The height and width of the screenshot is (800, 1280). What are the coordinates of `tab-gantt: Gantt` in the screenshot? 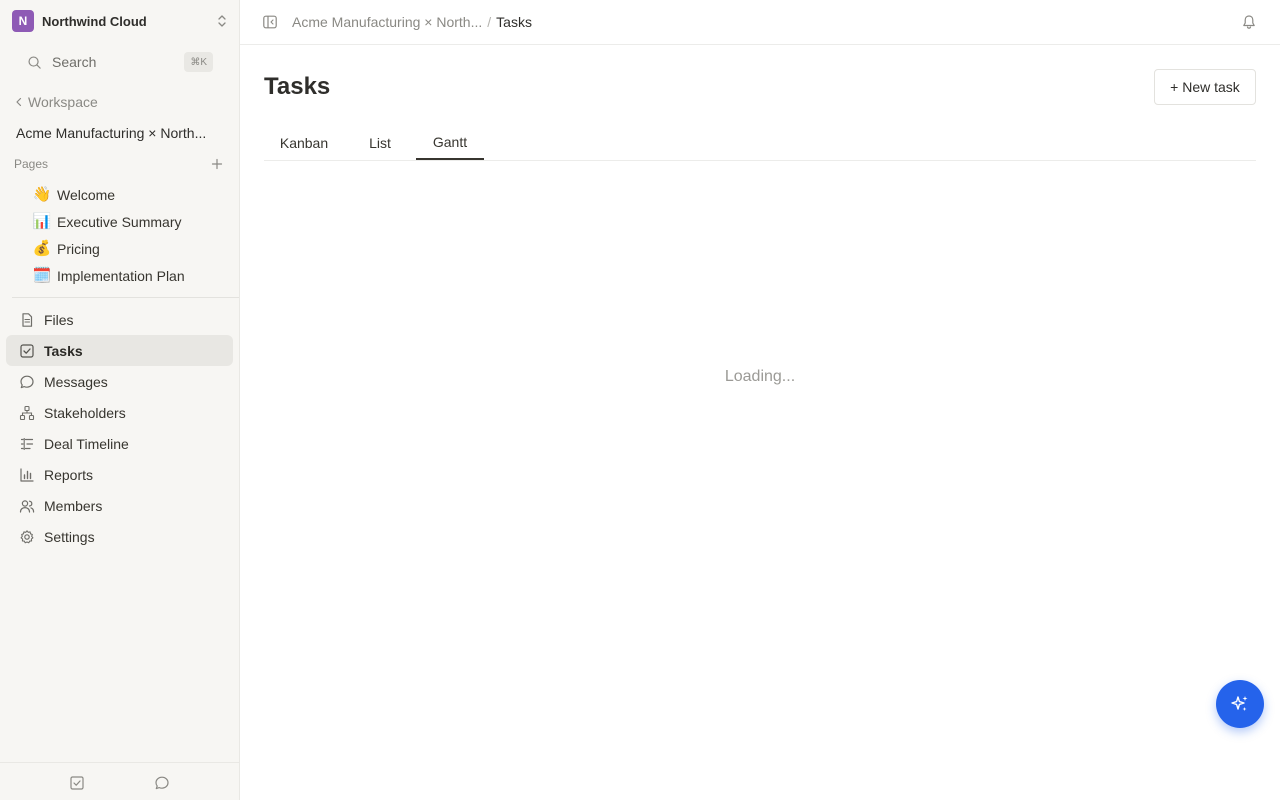 It's located at (450, 142).